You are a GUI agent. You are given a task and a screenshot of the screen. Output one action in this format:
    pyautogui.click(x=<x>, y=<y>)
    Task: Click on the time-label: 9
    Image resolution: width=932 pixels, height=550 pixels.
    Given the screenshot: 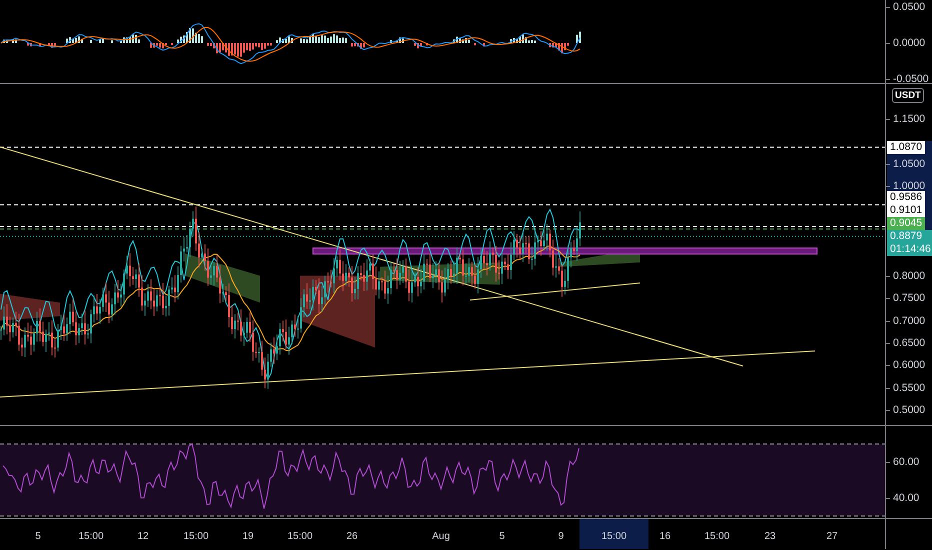 What is the action you would take?
    pyautogui.click(x=561, y=537)
    